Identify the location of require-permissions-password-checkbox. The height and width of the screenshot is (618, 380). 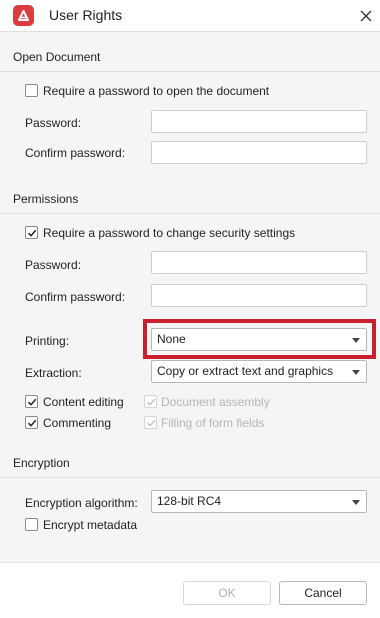
(31, 232).